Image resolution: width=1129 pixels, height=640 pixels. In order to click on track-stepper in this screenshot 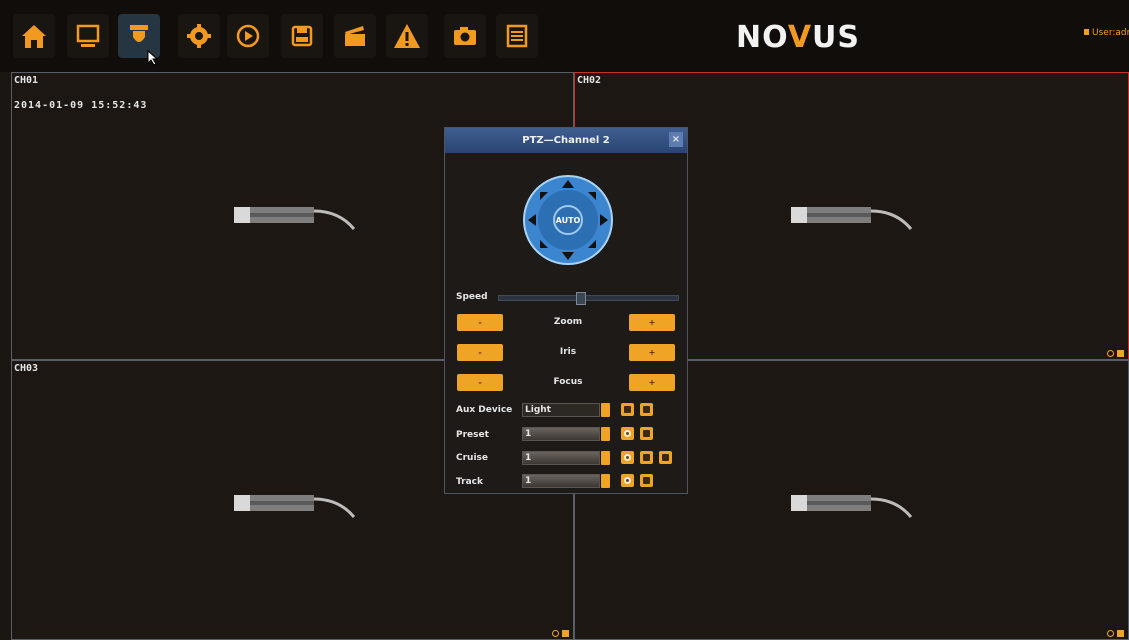, I will do `click(605, 481)`.